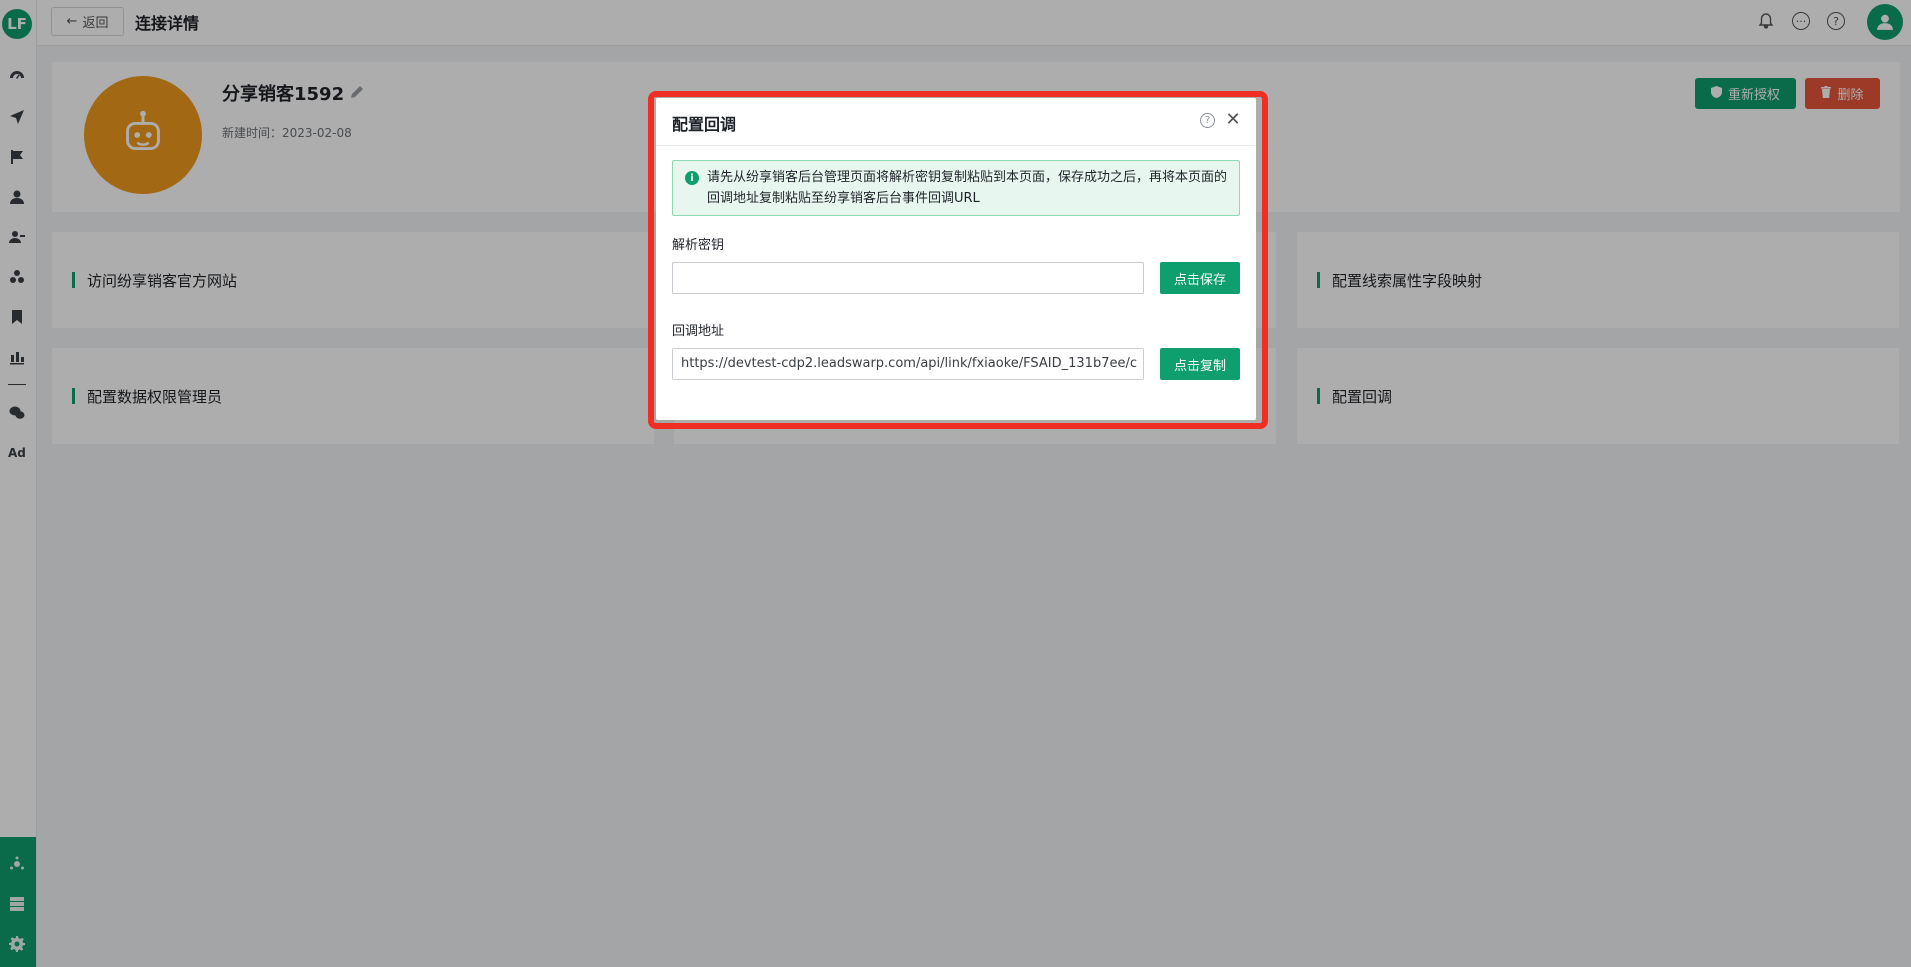 The height and width of the screenshot is (967, 1911). What do you see at coordinates (956, 122) in the screenshot?
I see `modal-header: 配置回调 ? ✕` at bounding box center [956, 122].